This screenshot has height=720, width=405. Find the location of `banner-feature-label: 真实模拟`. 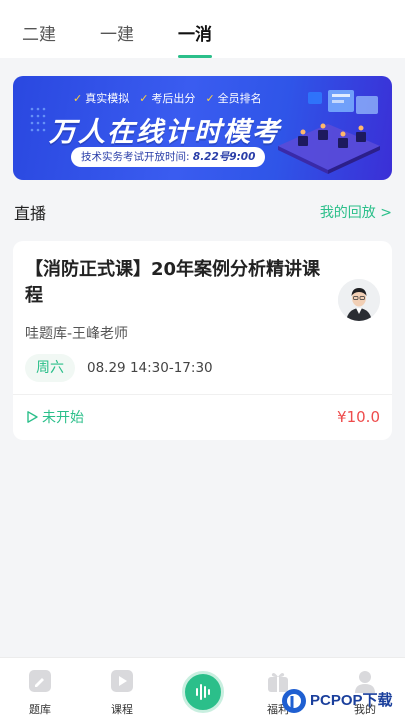

banner-feature-label: 真实模拟 is located at coordinates (107, 98).